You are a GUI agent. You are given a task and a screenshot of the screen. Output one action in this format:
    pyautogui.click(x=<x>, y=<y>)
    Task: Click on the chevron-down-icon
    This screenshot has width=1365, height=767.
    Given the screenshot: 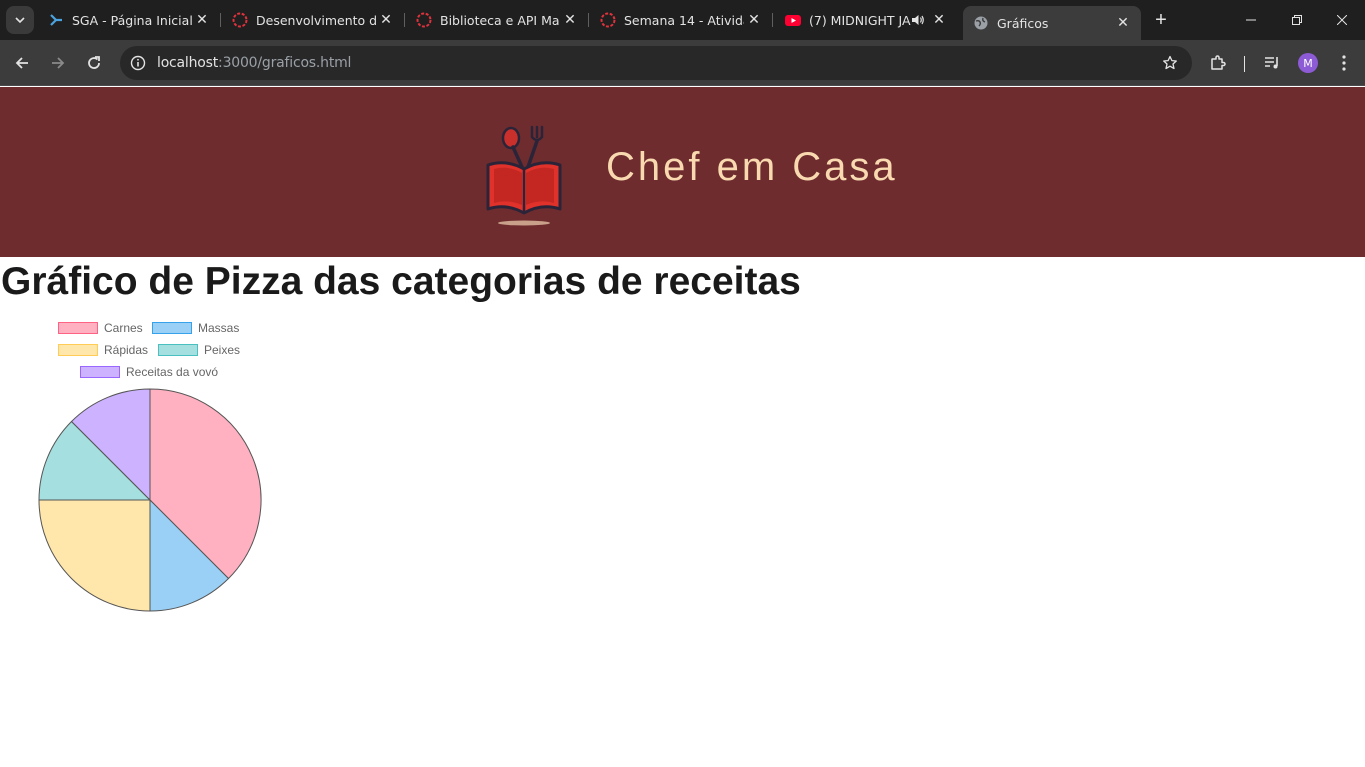 What is the action you would take?
    pyautogui.click(x=20, y=20)
    